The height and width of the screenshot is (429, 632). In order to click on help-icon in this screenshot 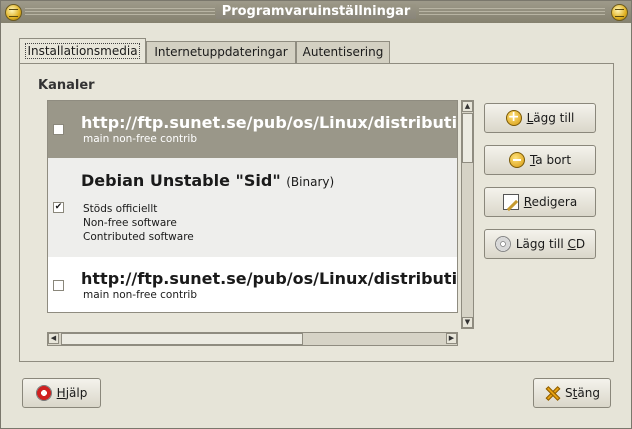, I will do `click(43, 393)`.